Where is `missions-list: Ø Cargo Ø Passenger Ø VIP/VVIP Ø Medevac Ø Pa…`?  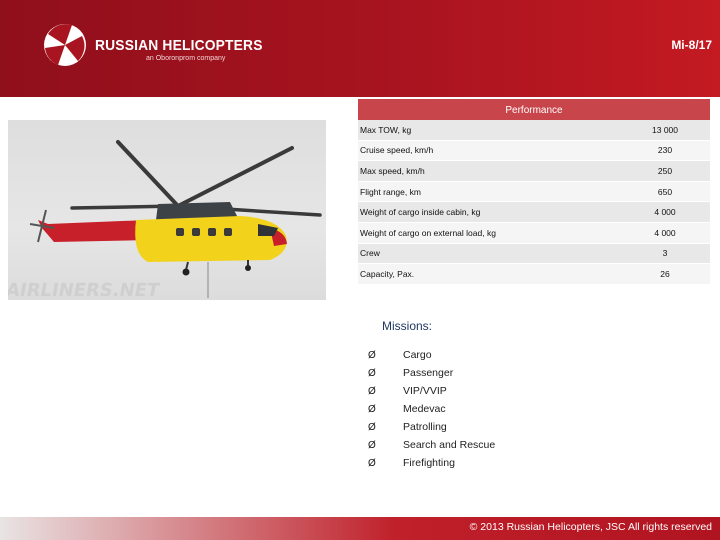
missions-list: Ø Cargo Ø Passenger Ø VIP/VVIP Ø Medevac Ø Pa… is located at coordinates (431, 409).